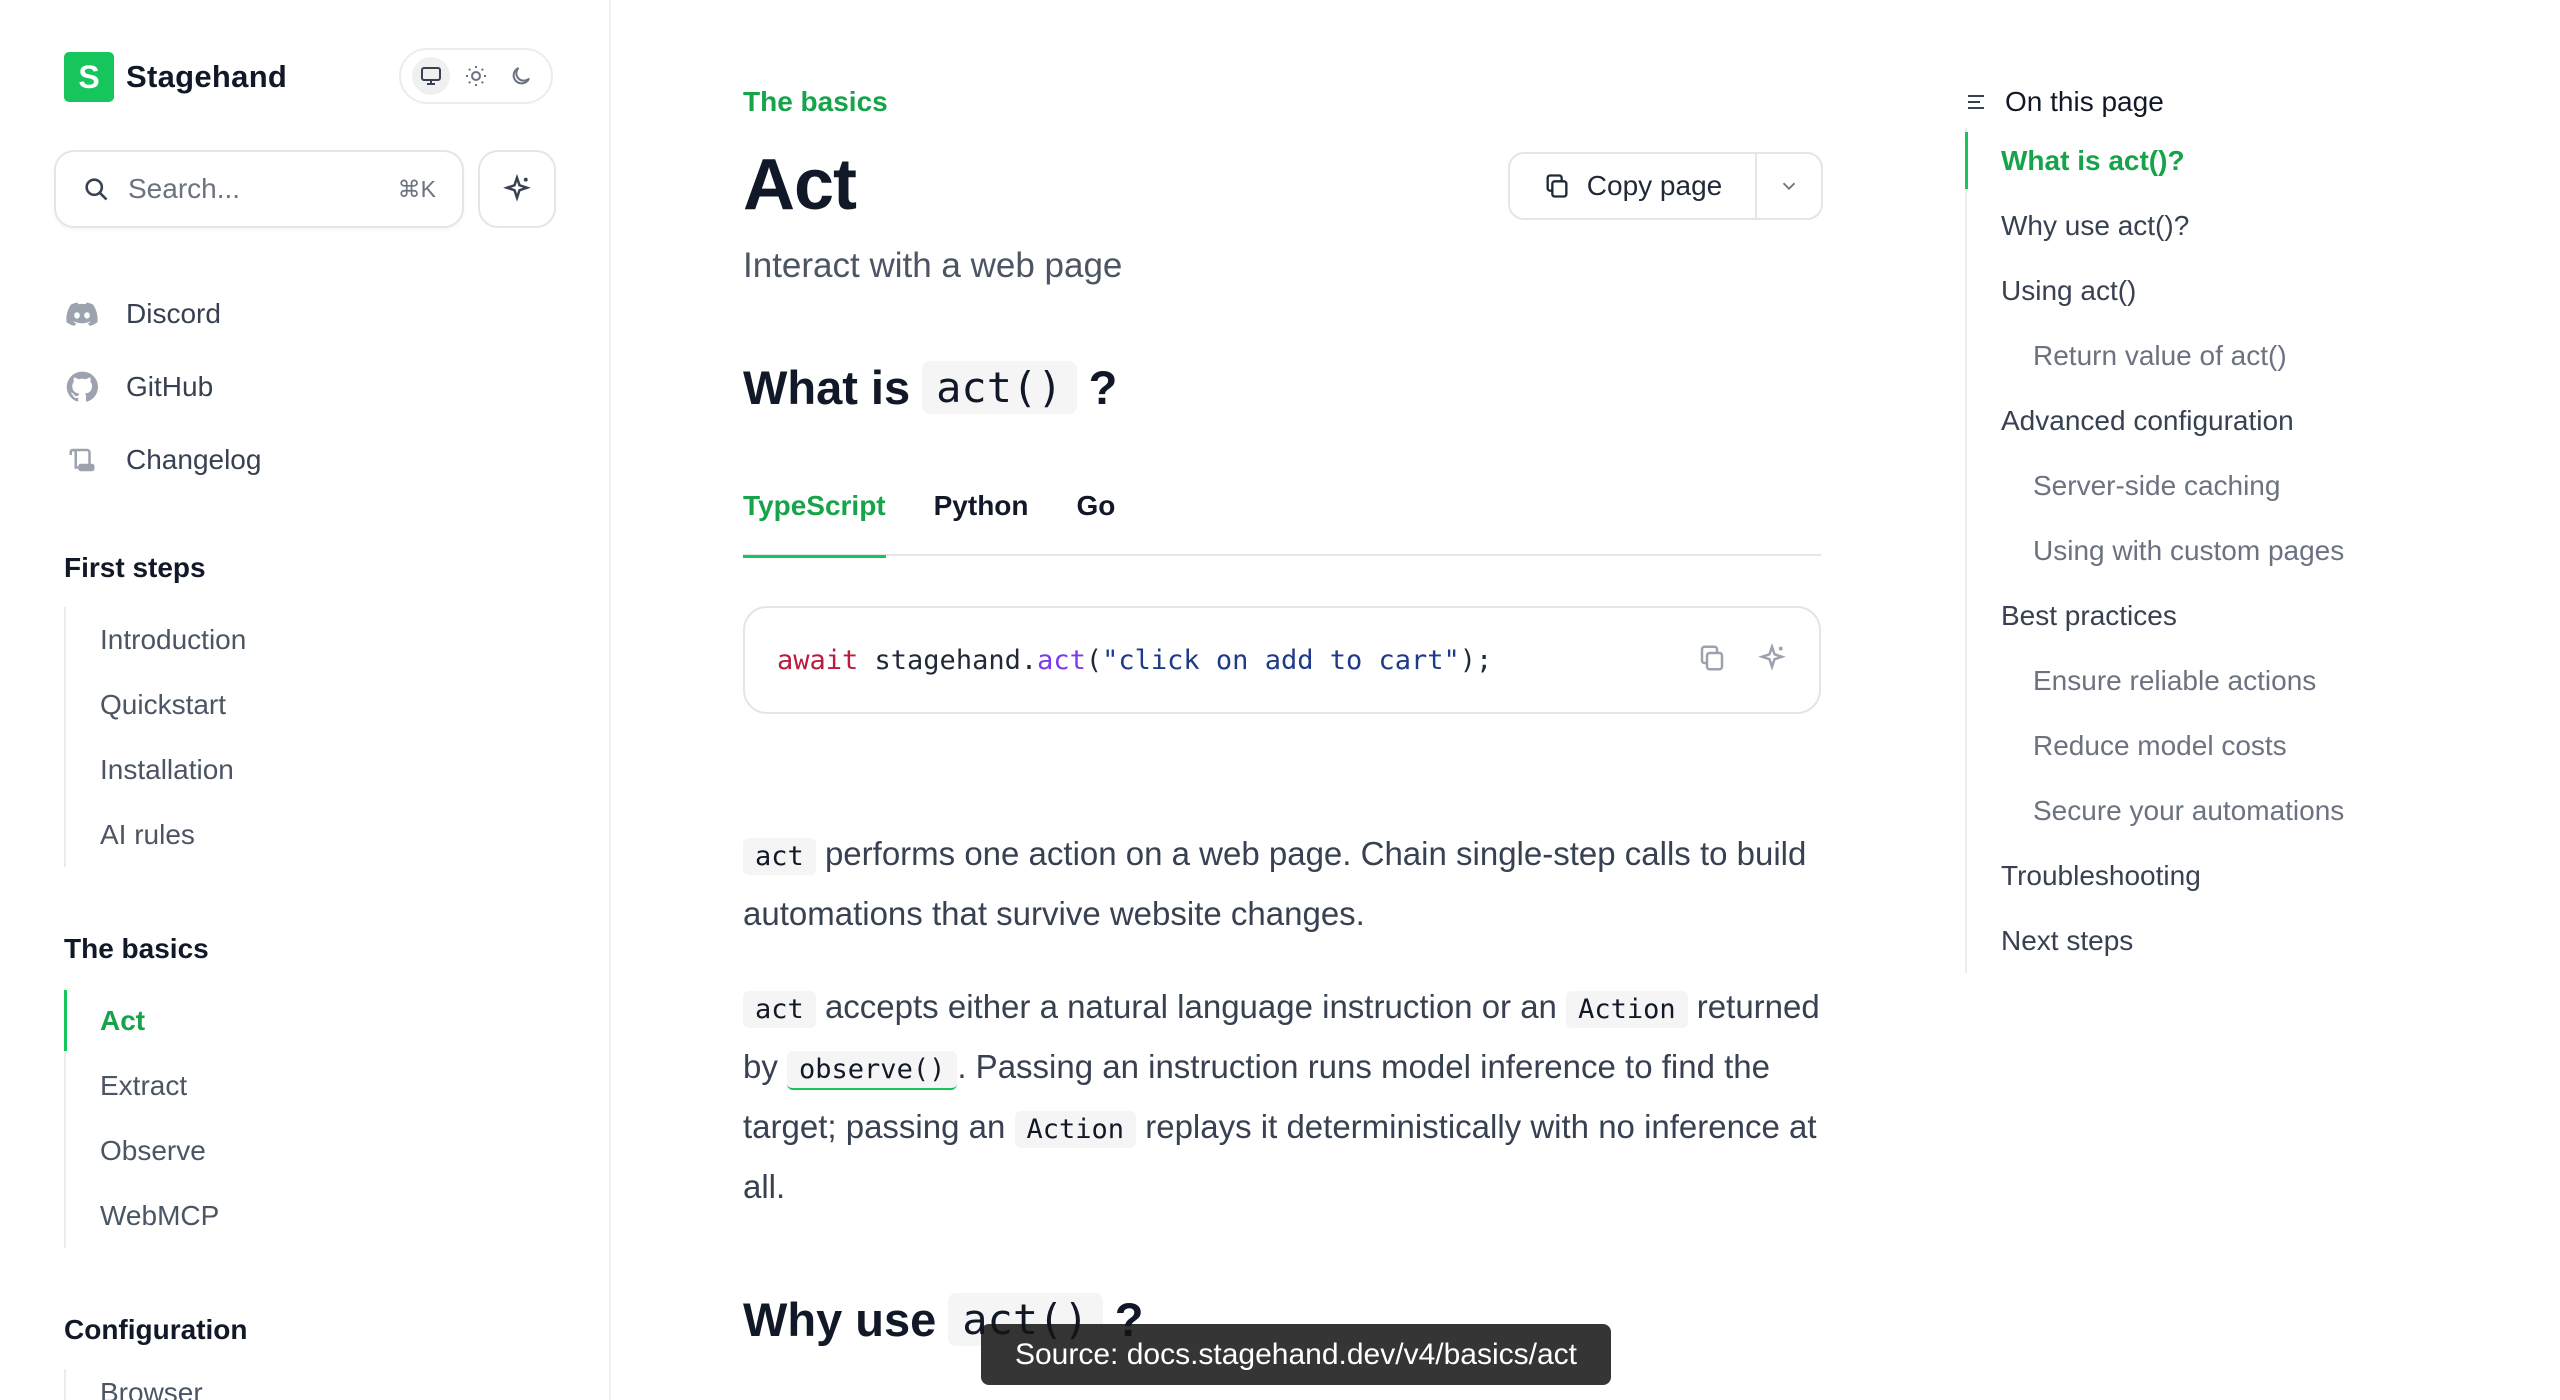  I want to click on toc-item-why-use-act: Why use act()?, so click(2226, 225).